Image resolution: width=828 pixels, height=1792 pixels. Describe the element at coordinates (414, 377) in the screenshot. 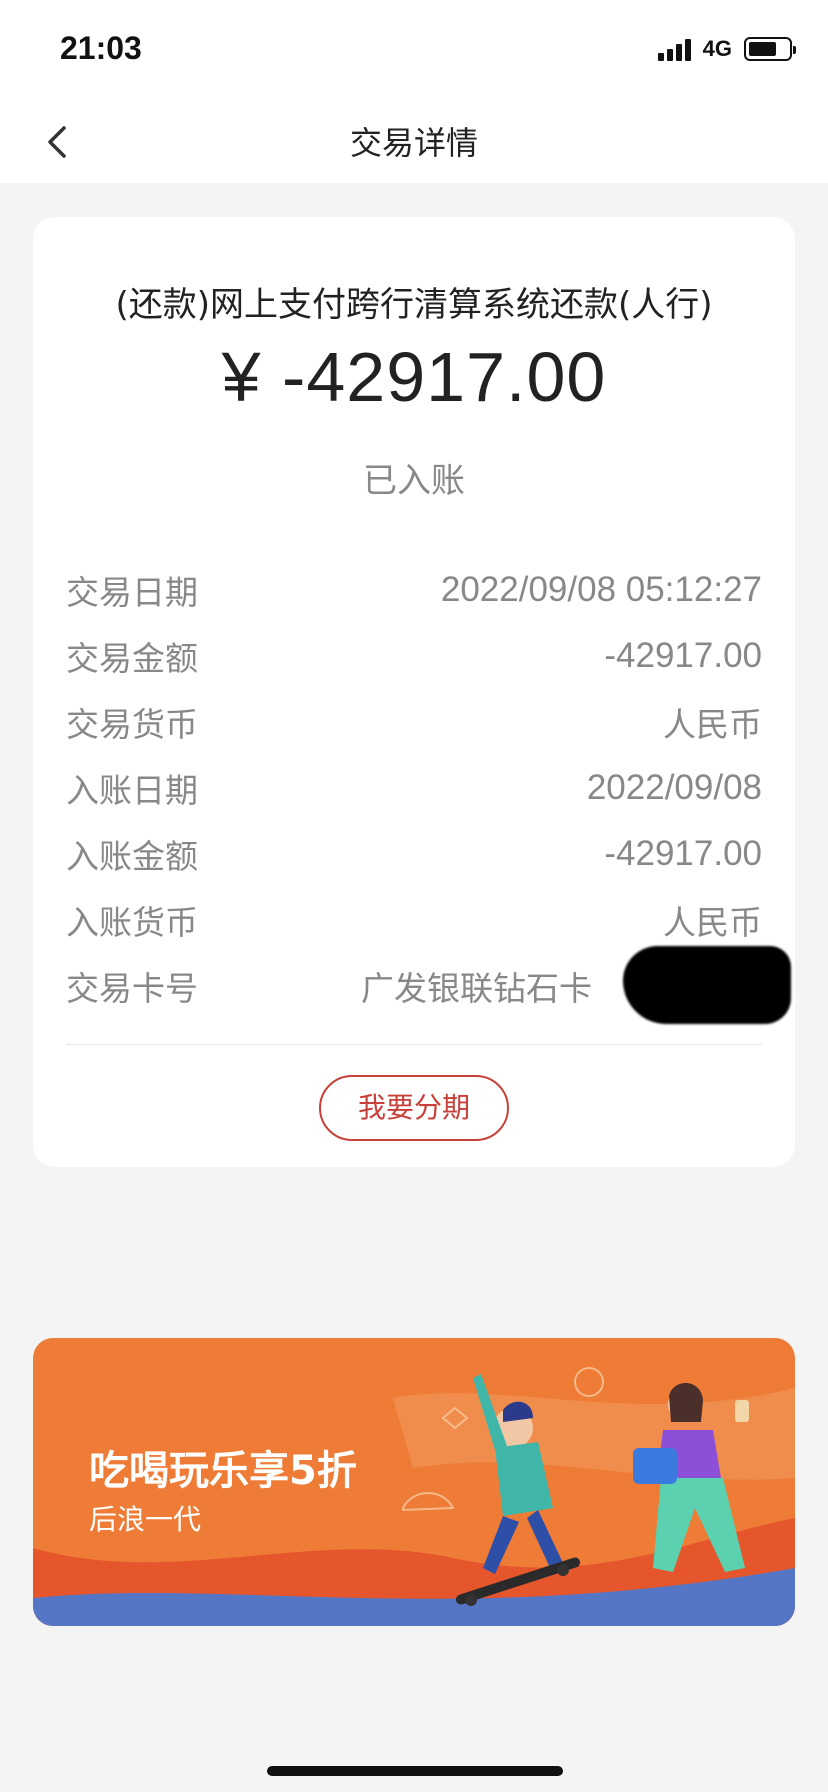

I see `transaction-amount: ¥ -42917.00` at that location.